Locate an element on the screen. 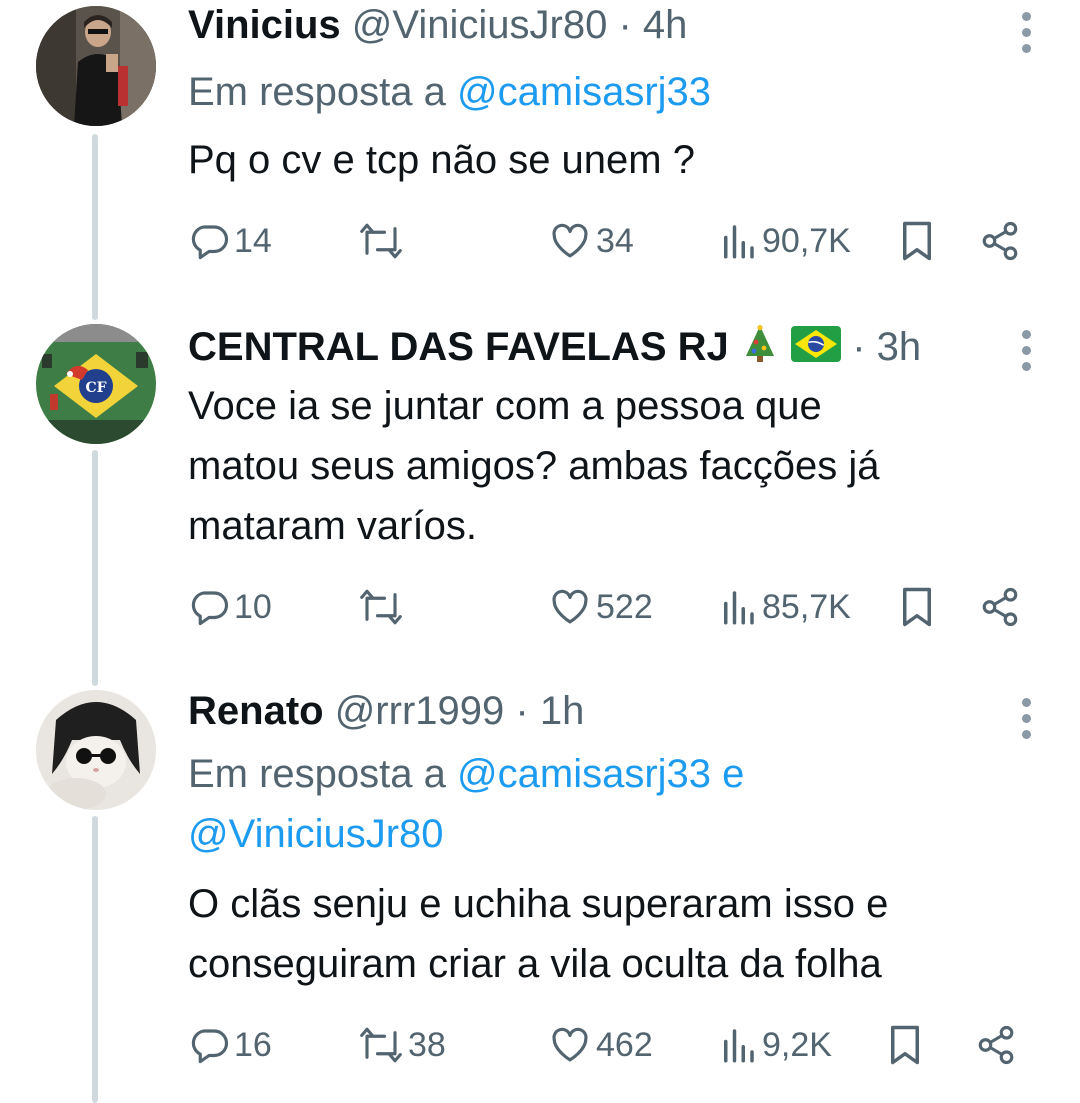  timestamp: 4h is located at coordinates (665, 25).